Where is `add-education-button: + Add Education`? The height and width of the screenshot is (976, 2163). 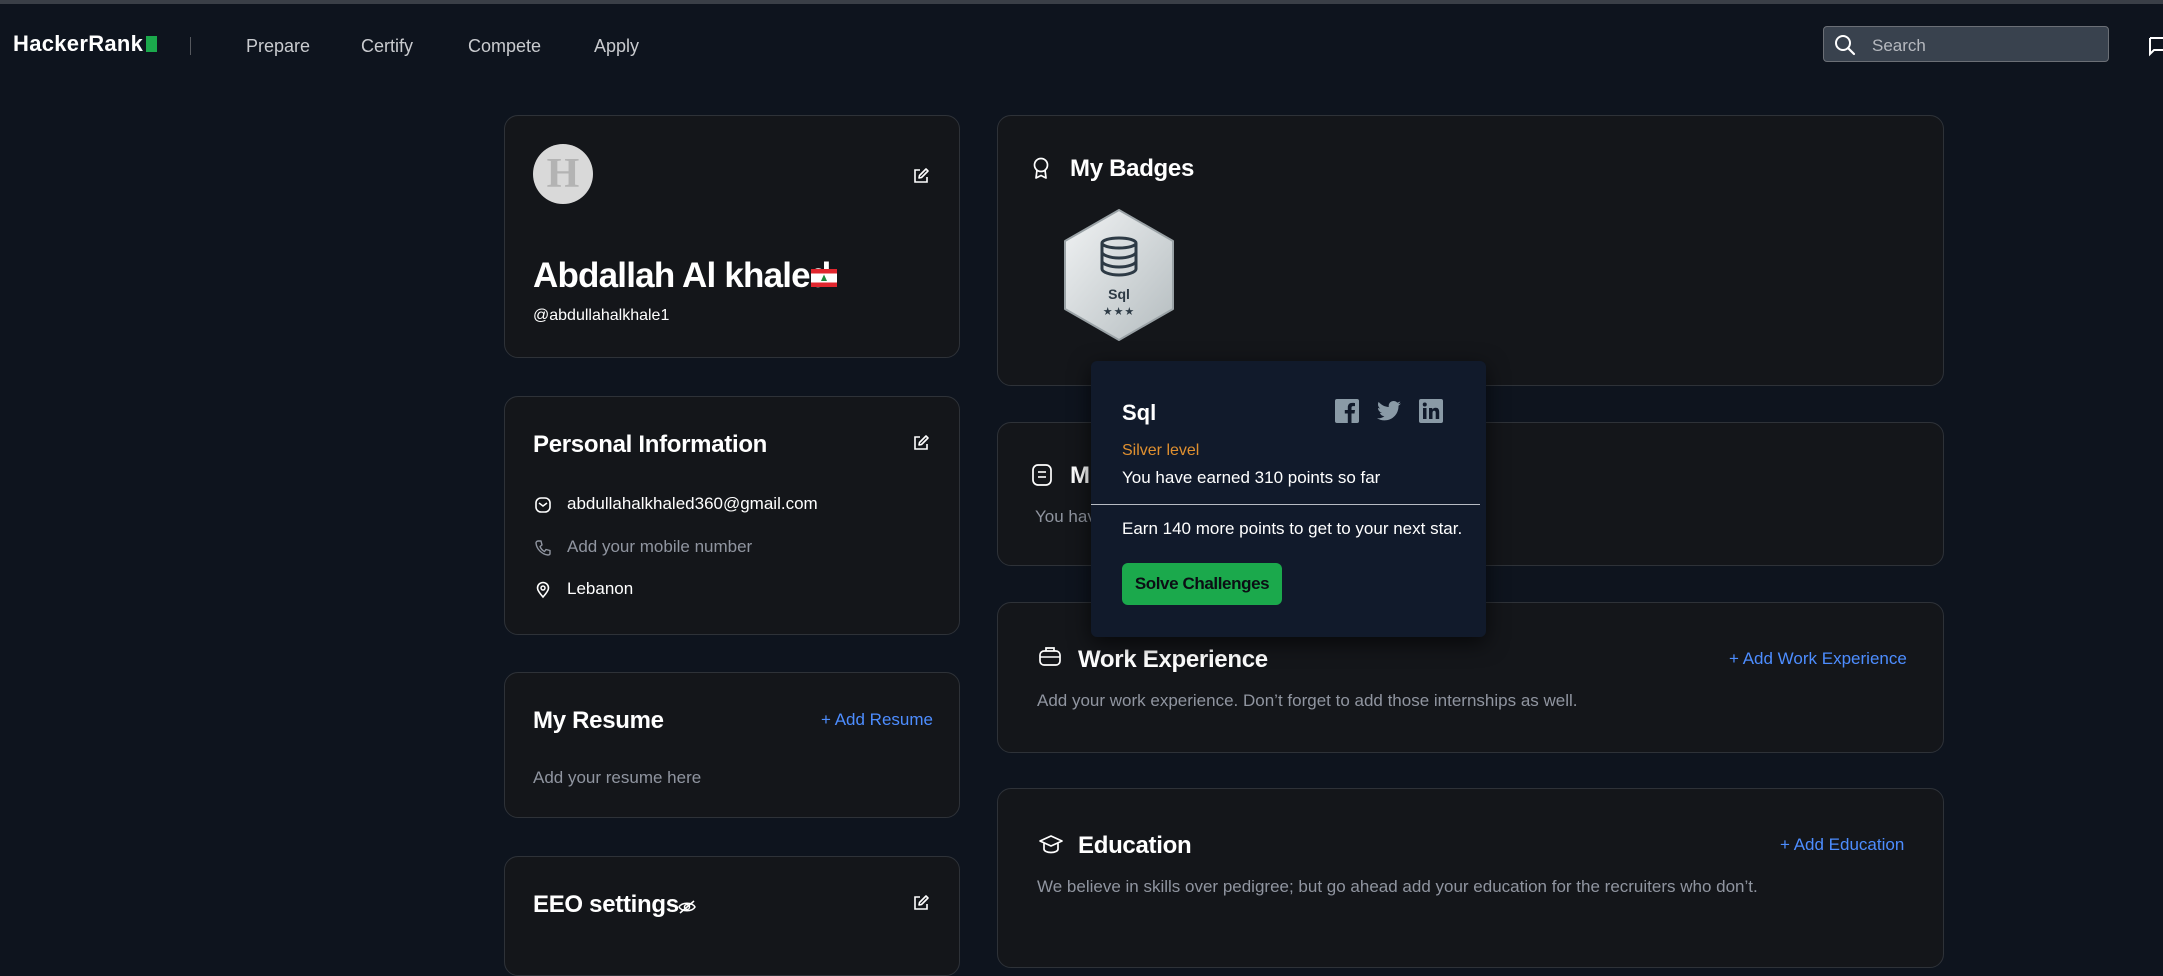 add-education-button: + Add Education is located at coordinates (1842, 845).